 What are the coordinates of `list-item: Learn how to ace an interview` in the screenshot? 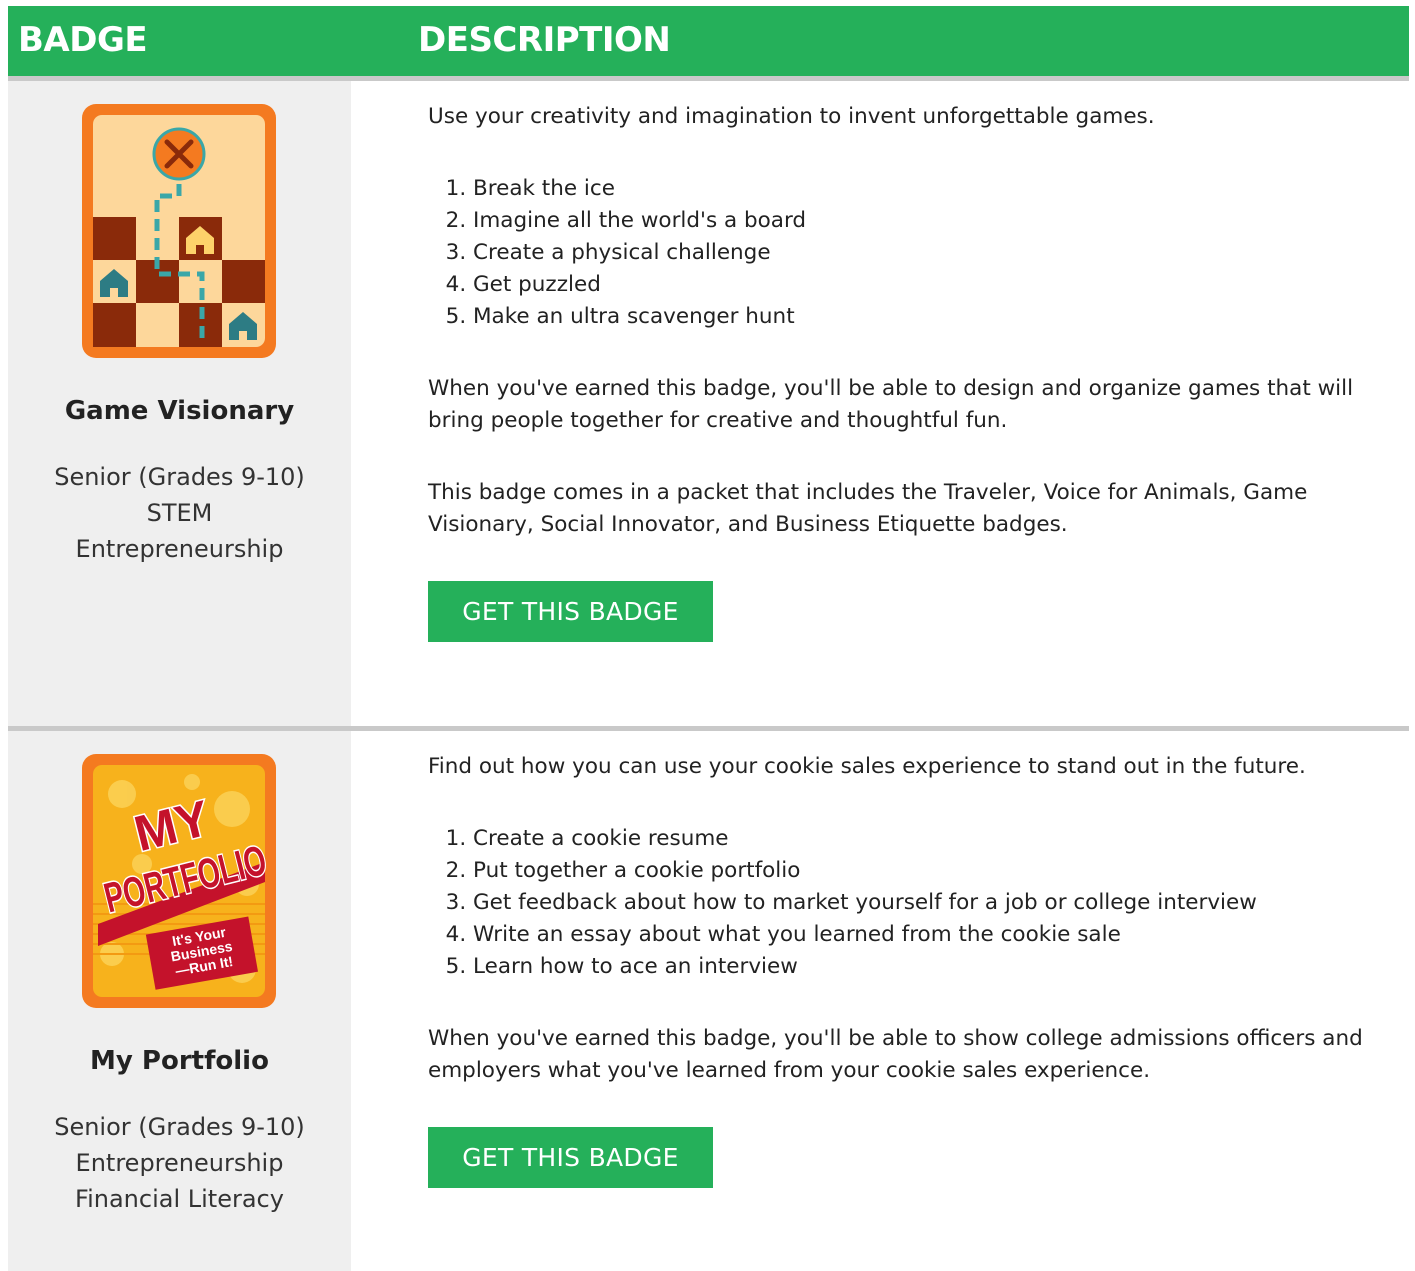 It's located at (941, 967).